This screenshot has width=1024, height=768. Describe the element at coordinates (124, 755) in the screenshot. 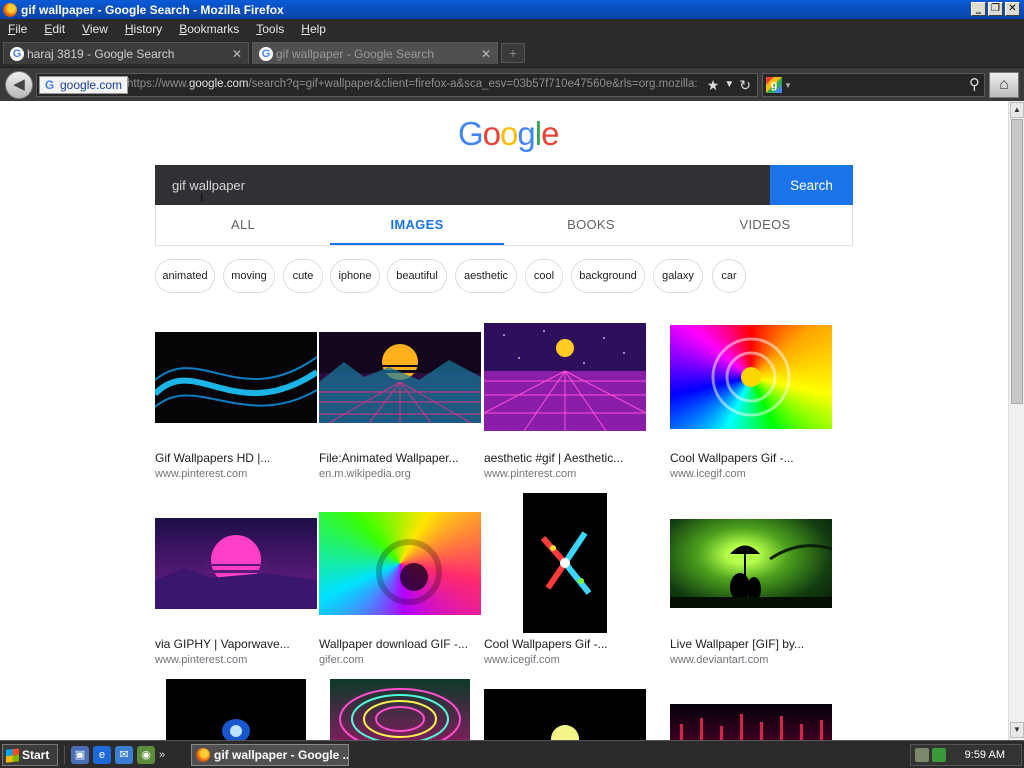

I see `outlook-icon: ✉` at that location.